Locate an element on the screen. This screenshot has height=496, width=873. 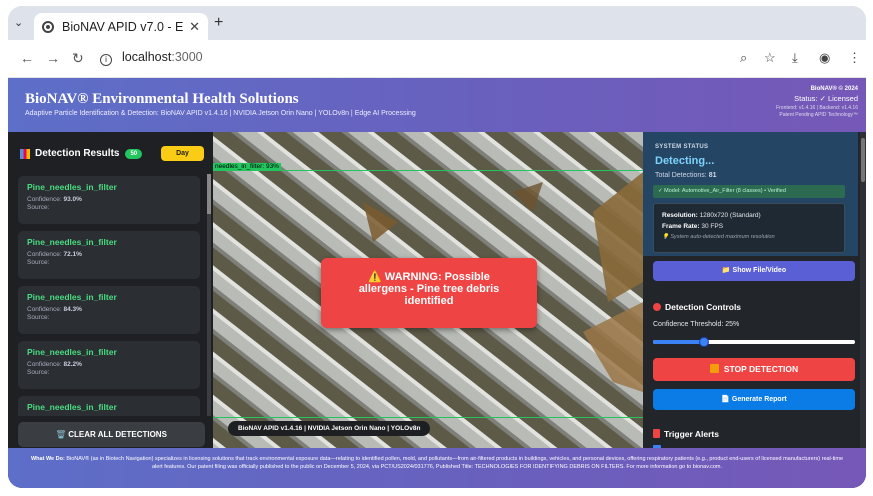
detection-confidence: Confidence: 84.3% is located at coordinates (109, 309).